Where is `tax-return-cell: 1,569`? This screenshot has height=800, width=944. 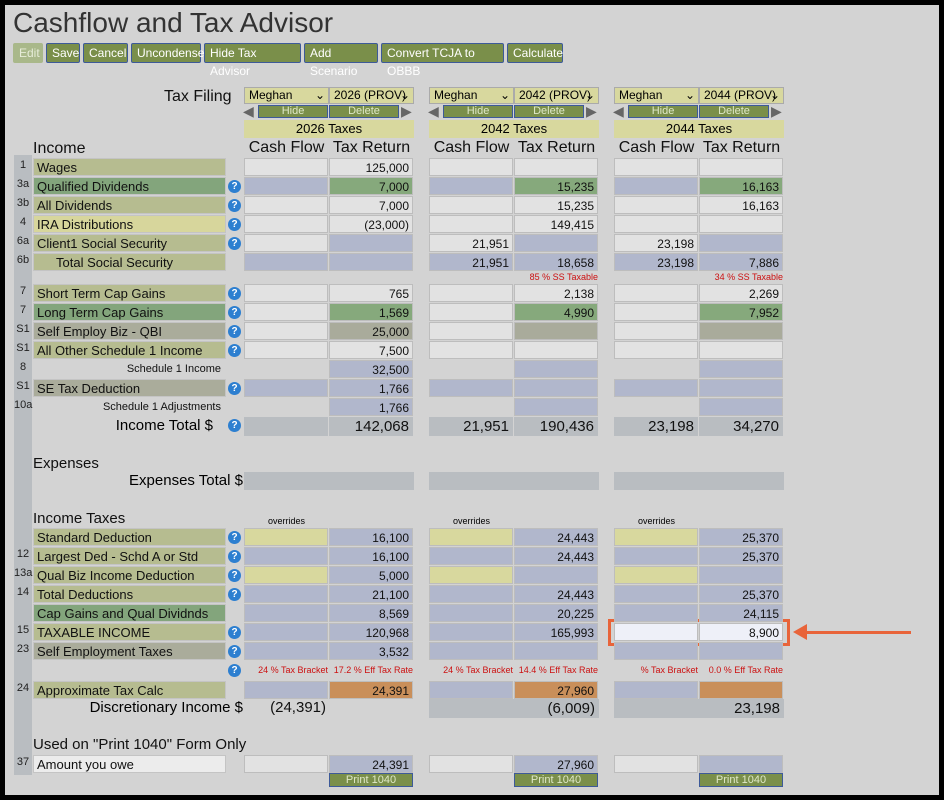
tax-return-cell: 1,569 is located at coordinates (371, 312).